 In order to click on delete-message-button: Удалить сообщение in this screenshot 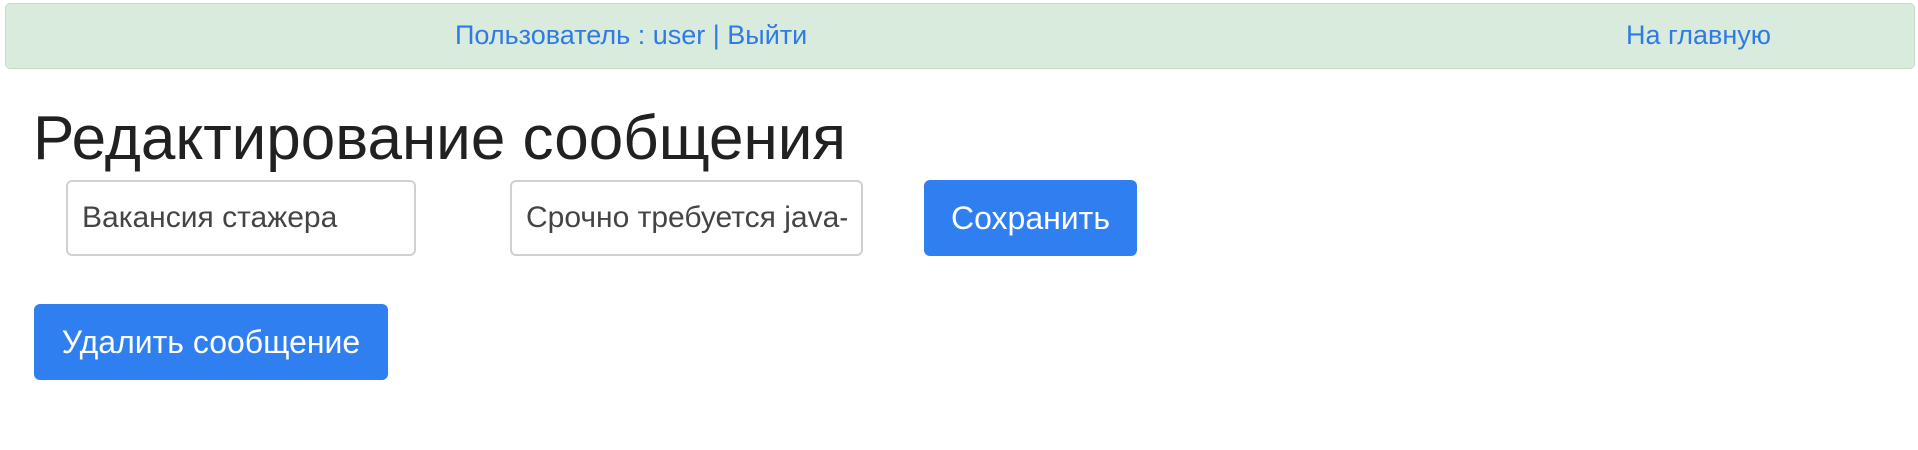, I will do `click(211, 342)`.